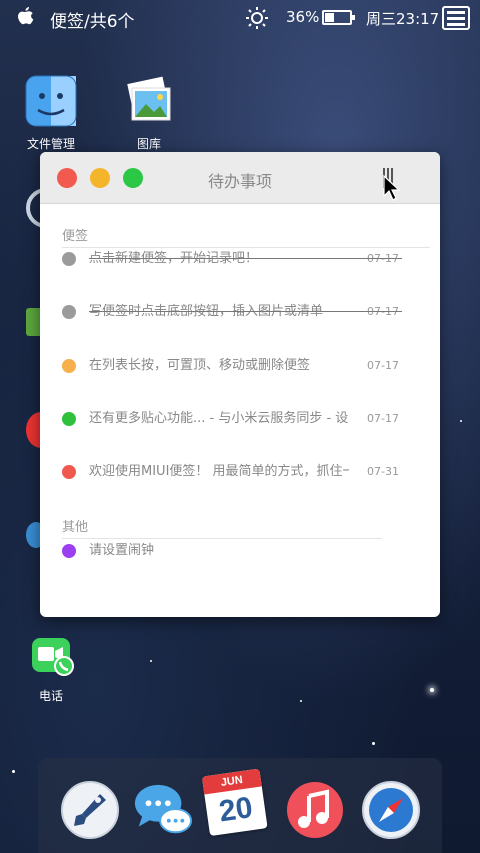 The image size is (480, 853). Describe the element at coordinates (235, 810) in the screenshot. I see `calendar-day: 20` at that location.